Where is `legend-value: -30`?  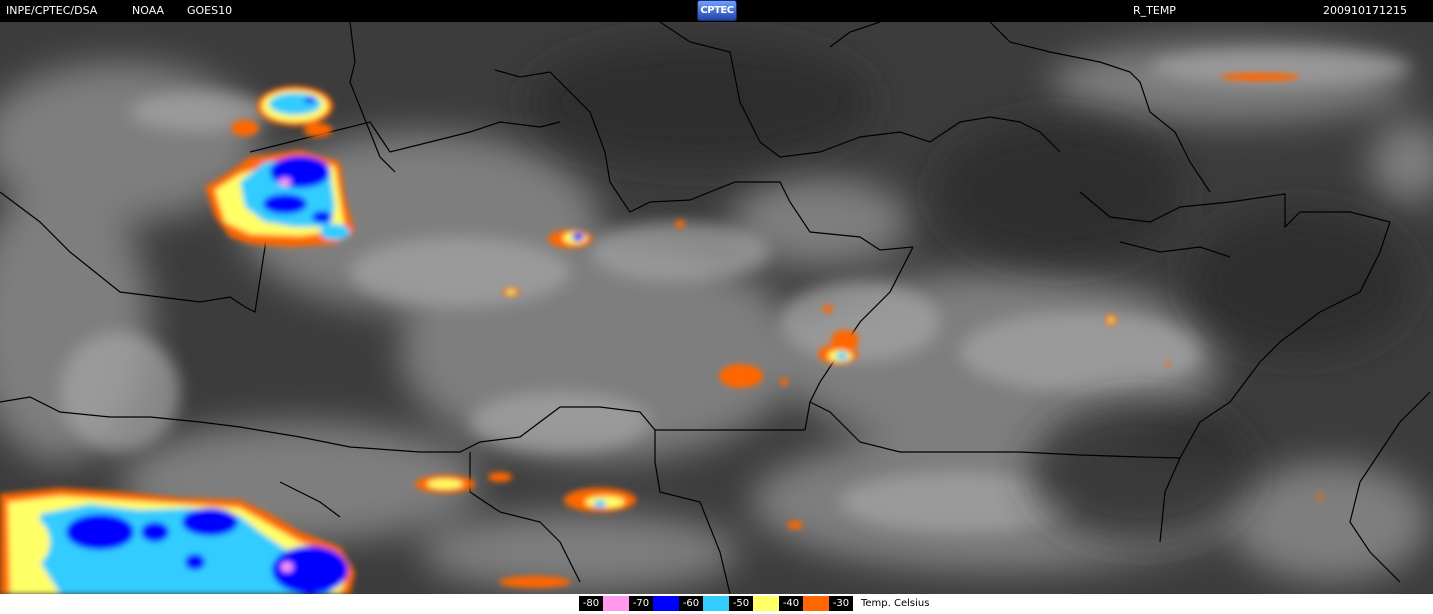 legend-value: -30 is located at coordinates (841, 603).